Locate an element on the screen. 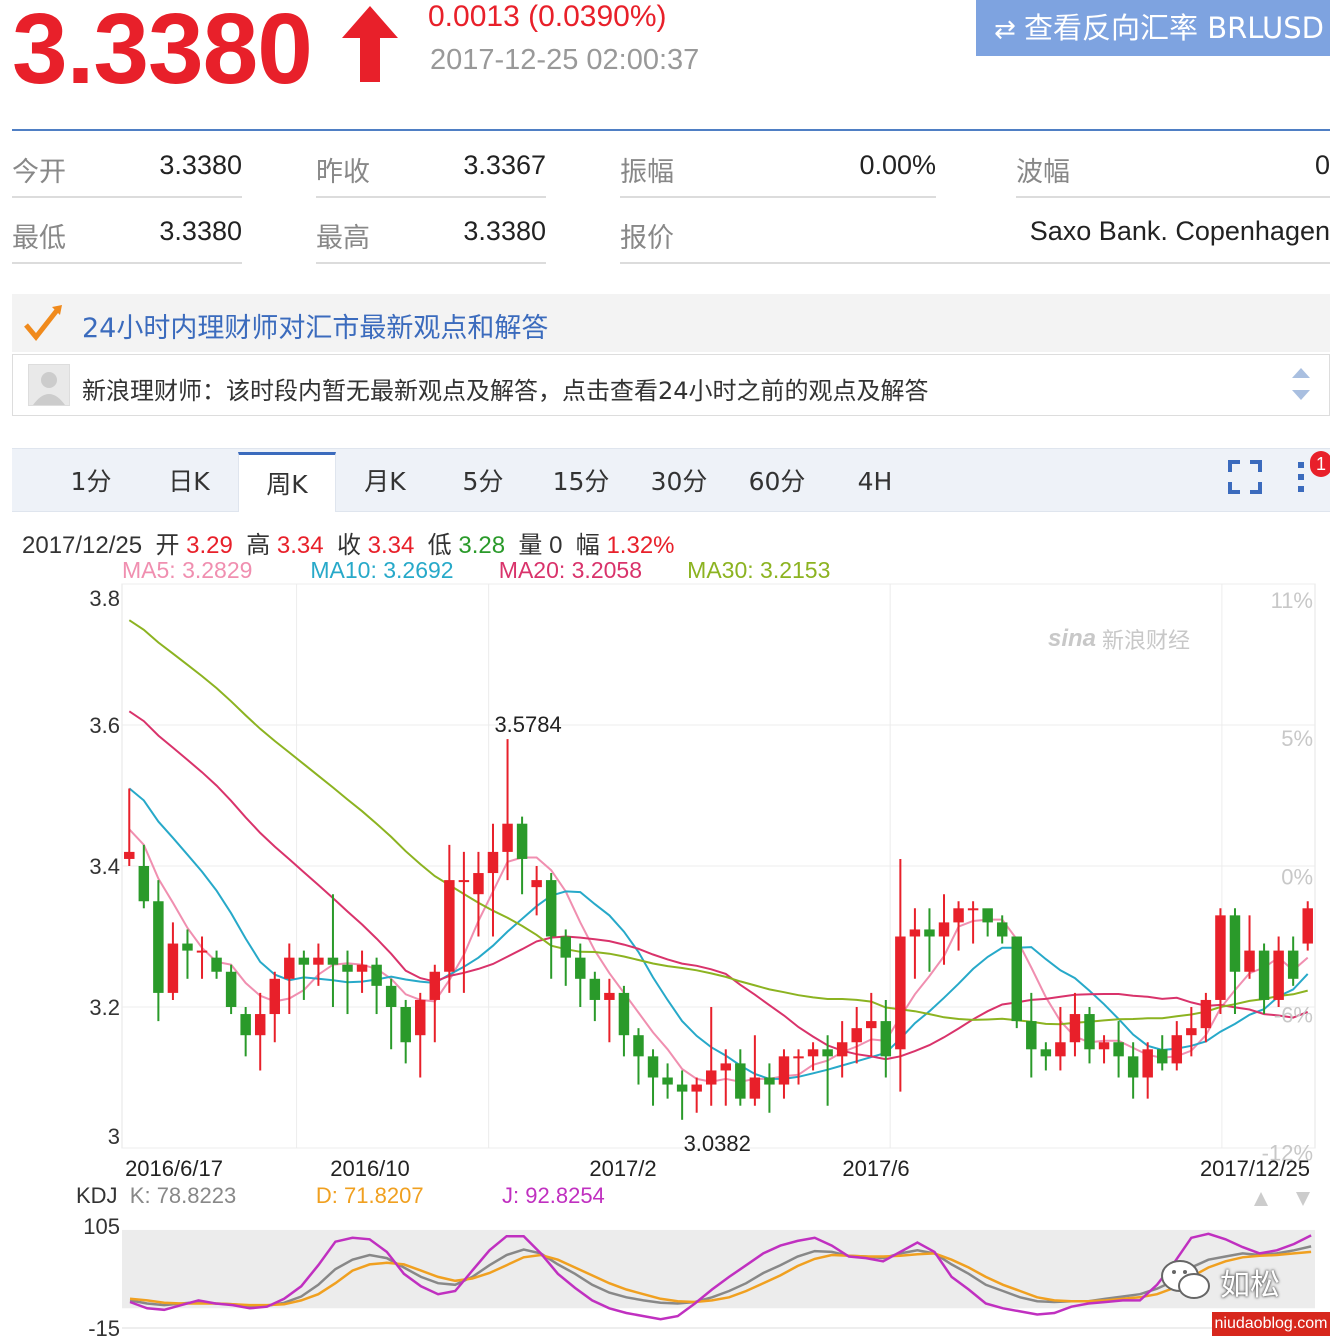 This screenshot has height=1337, width=1330. tab-15min: 15分 is located at coordinates (581, 481).